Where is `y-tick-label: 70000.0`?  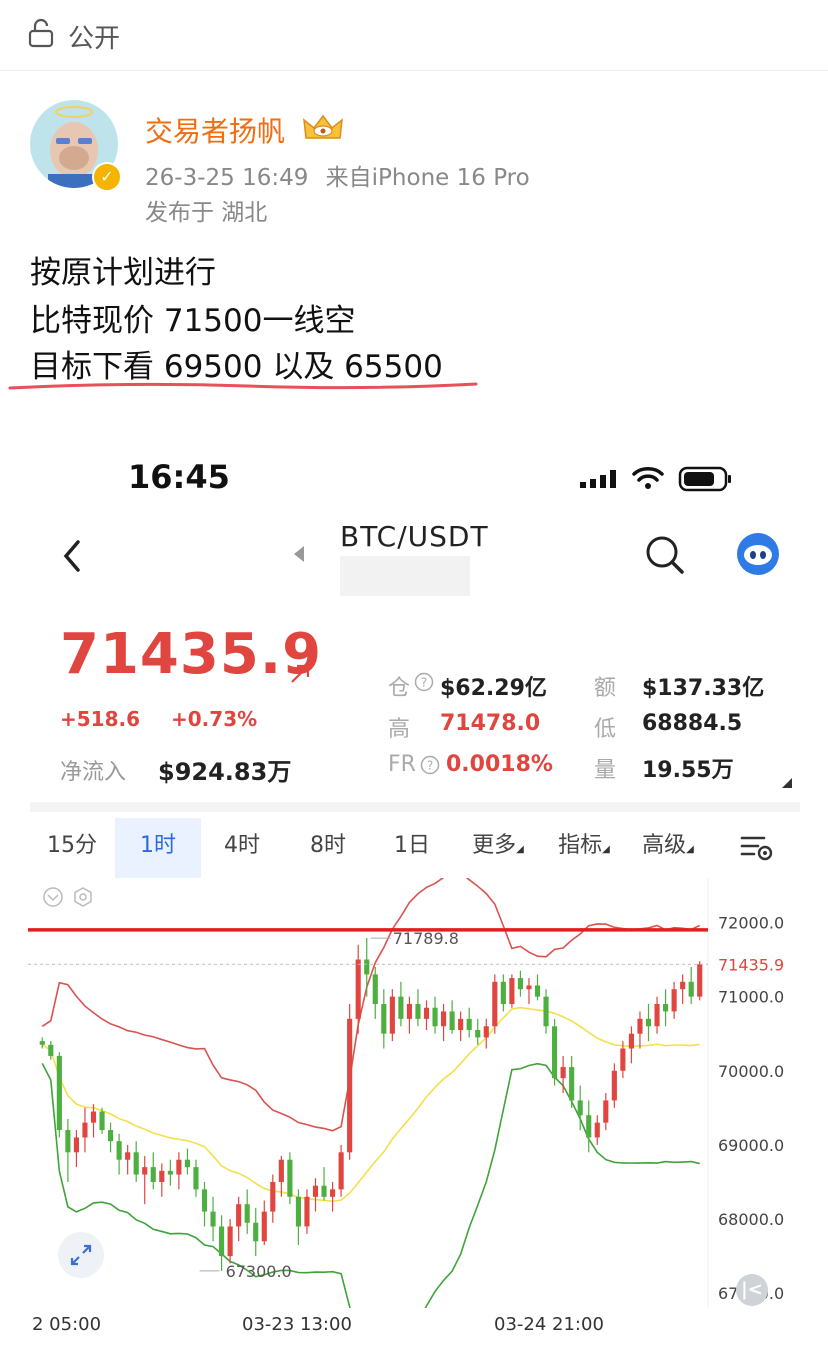 y-tick-label: 70000.0 is located at coordinates (751, 1071).